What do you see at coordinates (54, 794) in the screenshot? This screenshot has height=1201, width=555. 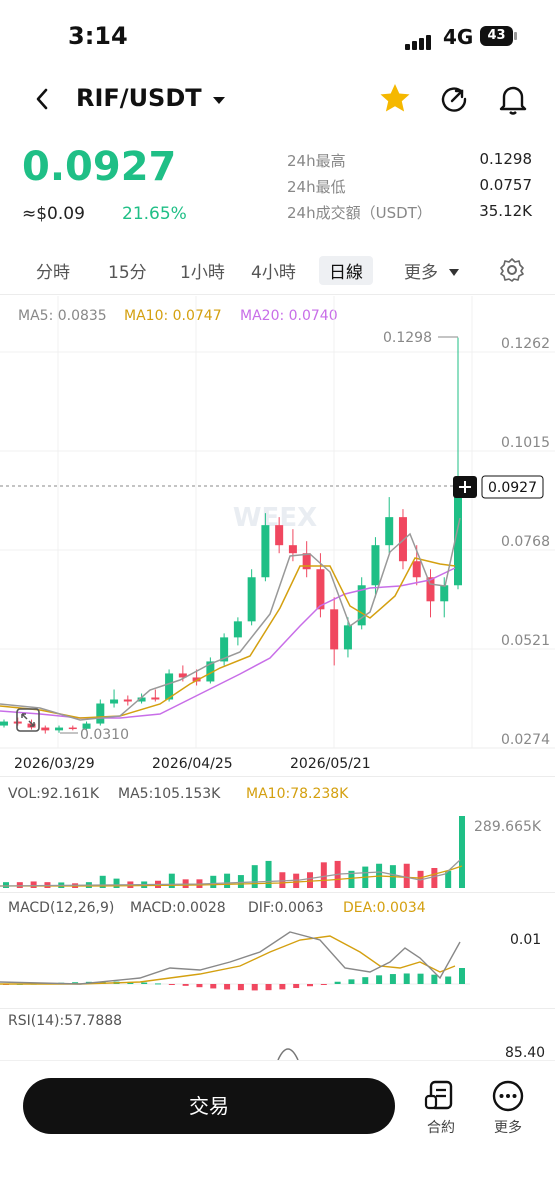 I see `vol-legend: VOL:92.161K` at bounding box center [54, 794].